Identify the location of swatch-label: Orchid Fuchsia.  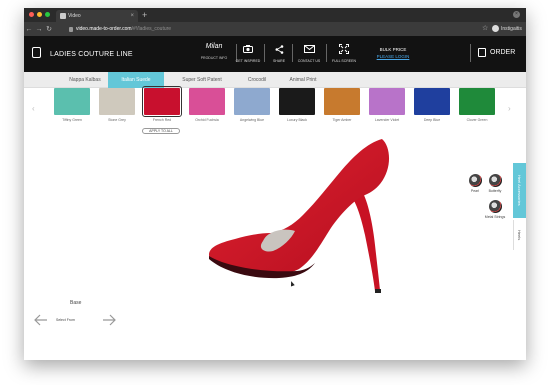
(207, 120).